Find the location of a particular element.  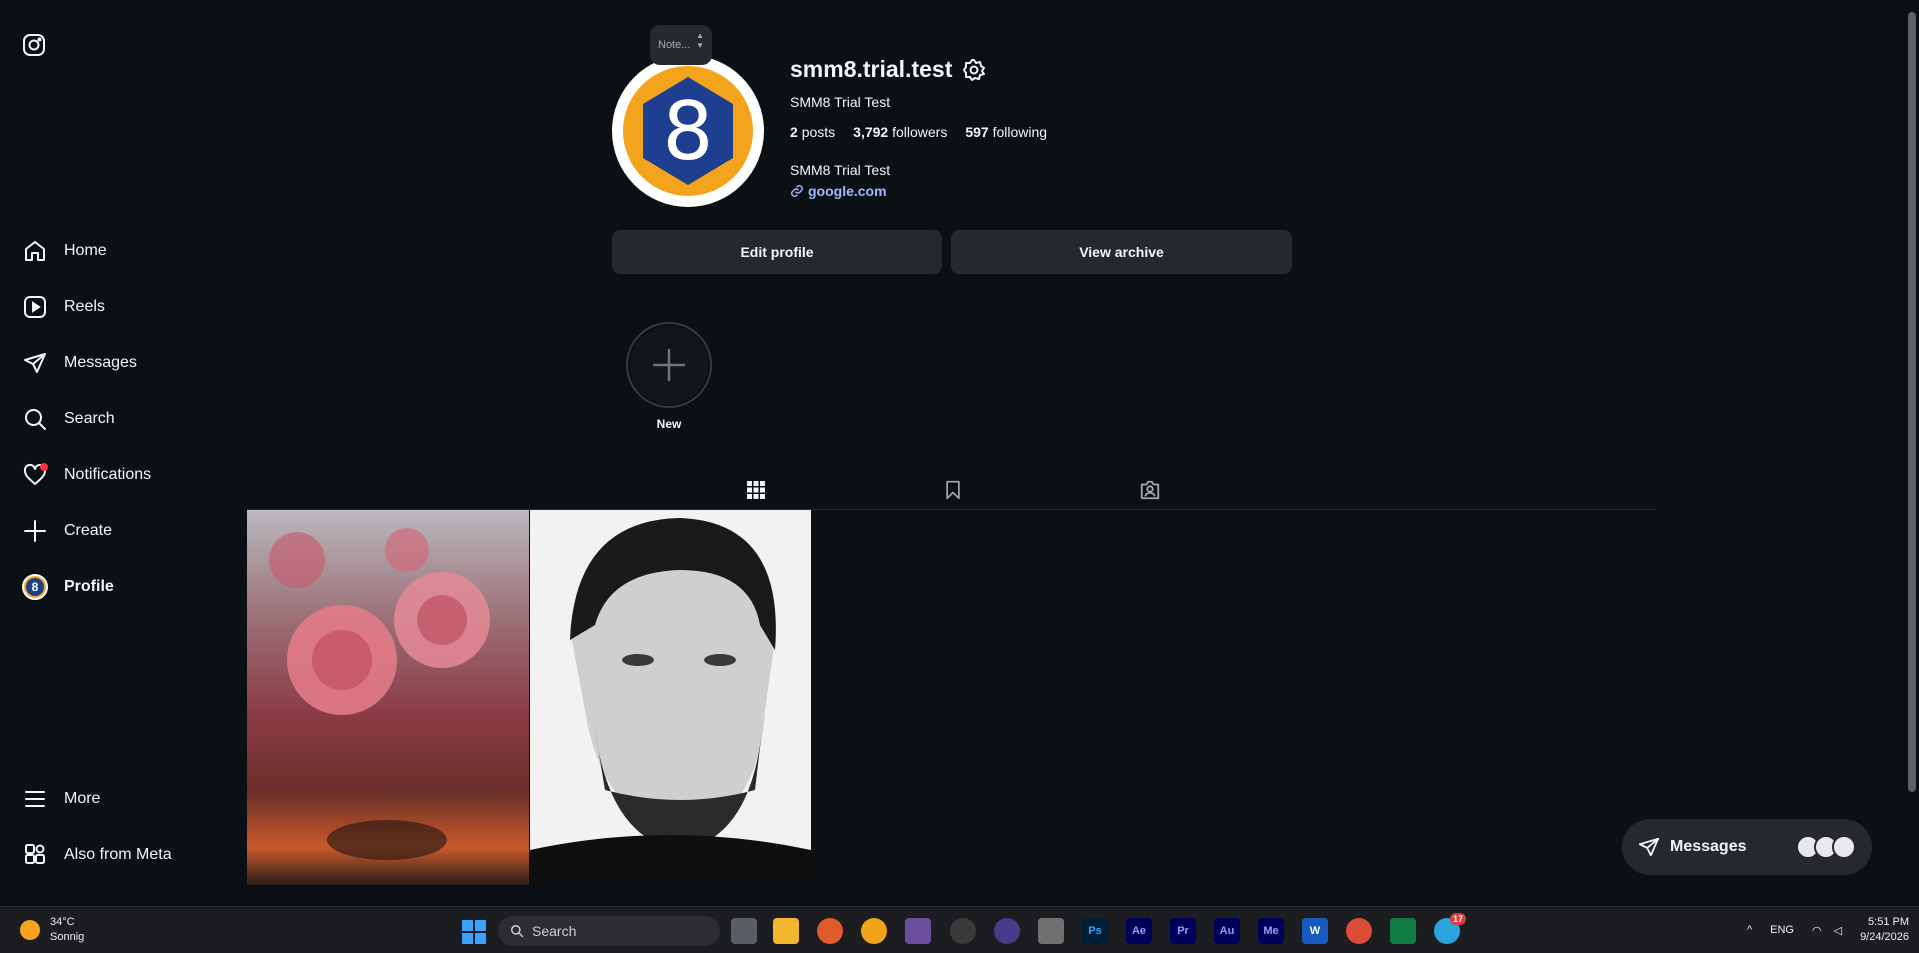

sidebar-item-label: Notifications is located at coordinates (108, 474).